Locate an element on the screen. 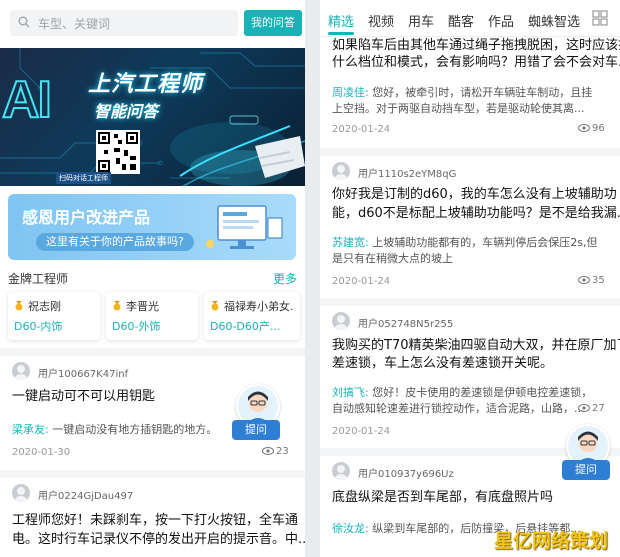 This screenshot has height=557, width=620. view-count: 35 is located at coordinates (591, 280).